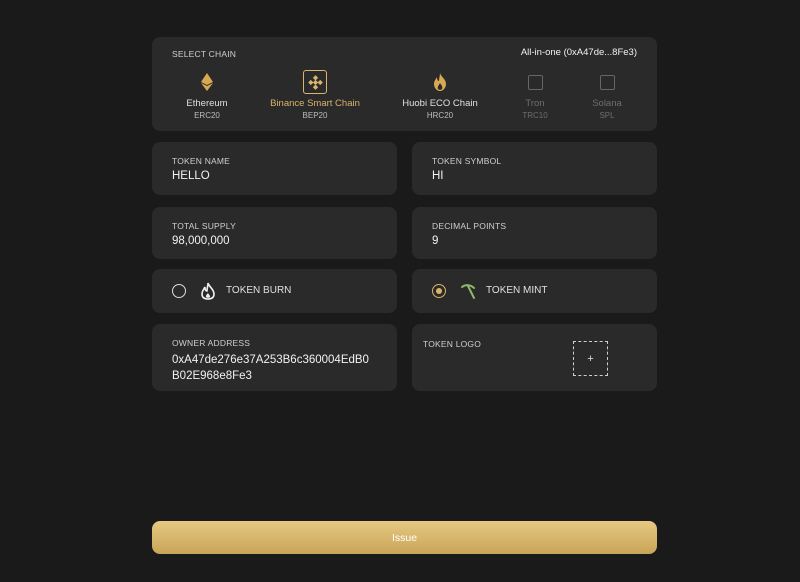 The image size is (800, 582). I want to click on chain-option-huobi: Huobi ECO Chain HRC20, so click(440, 94).